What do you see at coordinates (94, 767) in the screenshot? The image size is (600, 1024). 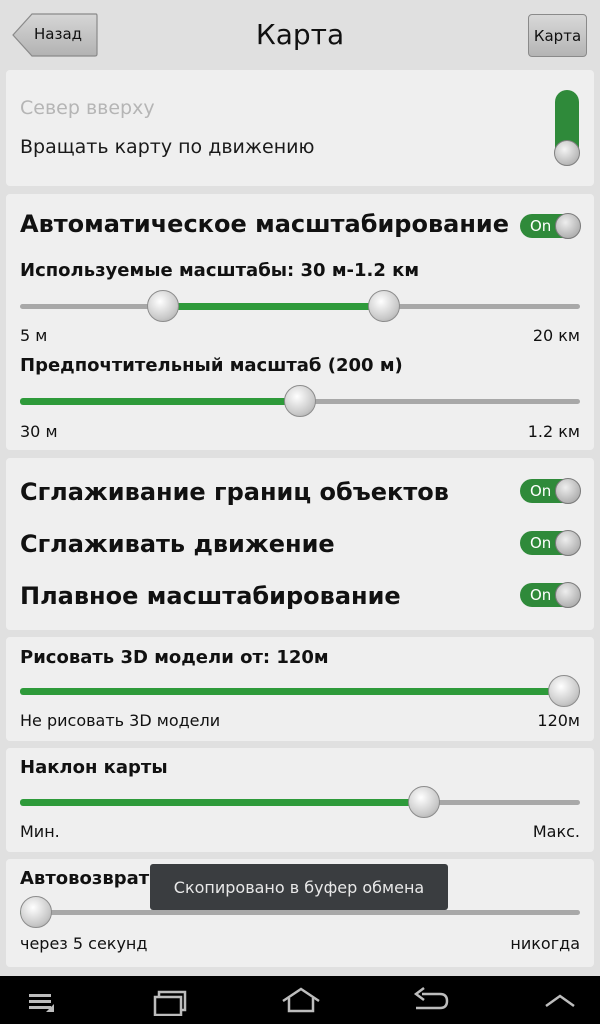 I see `tilt-label: Наклон карты` at bounding box center [94, 767].